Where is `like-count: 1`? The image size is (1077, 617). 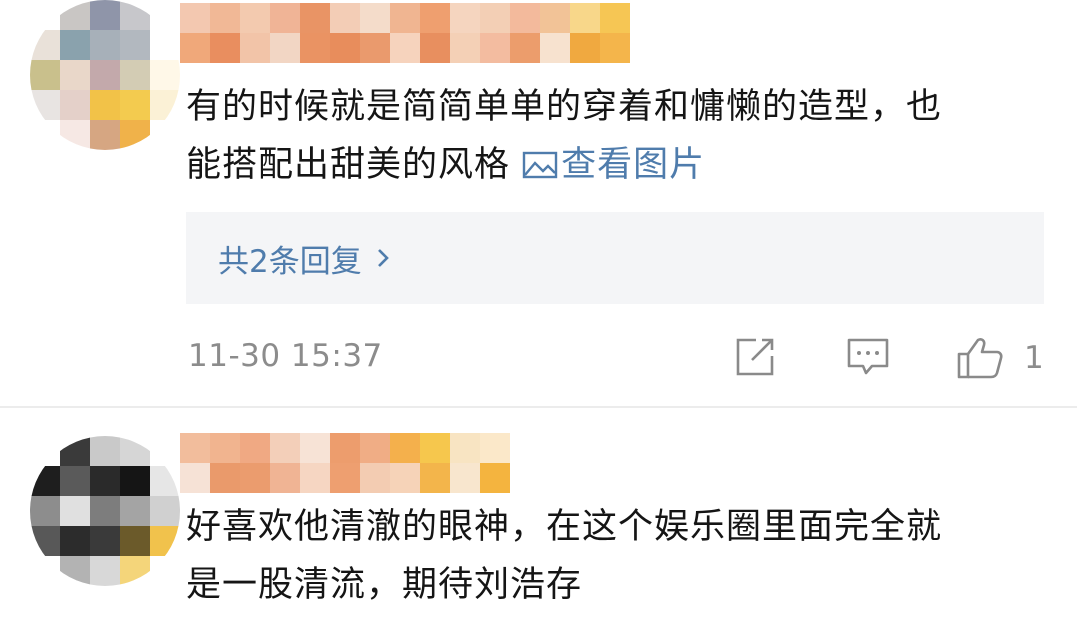 like-count: 1 is located at coordinates (1034, 358).